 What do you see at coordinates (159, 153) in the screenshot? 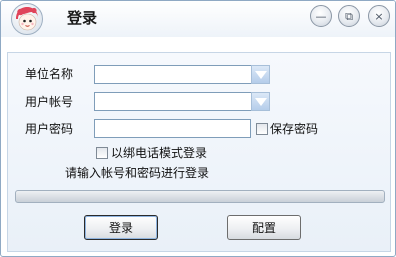
I see `phone-mode-label: 以绑电话模式登录` at bounding box center [159, 153].